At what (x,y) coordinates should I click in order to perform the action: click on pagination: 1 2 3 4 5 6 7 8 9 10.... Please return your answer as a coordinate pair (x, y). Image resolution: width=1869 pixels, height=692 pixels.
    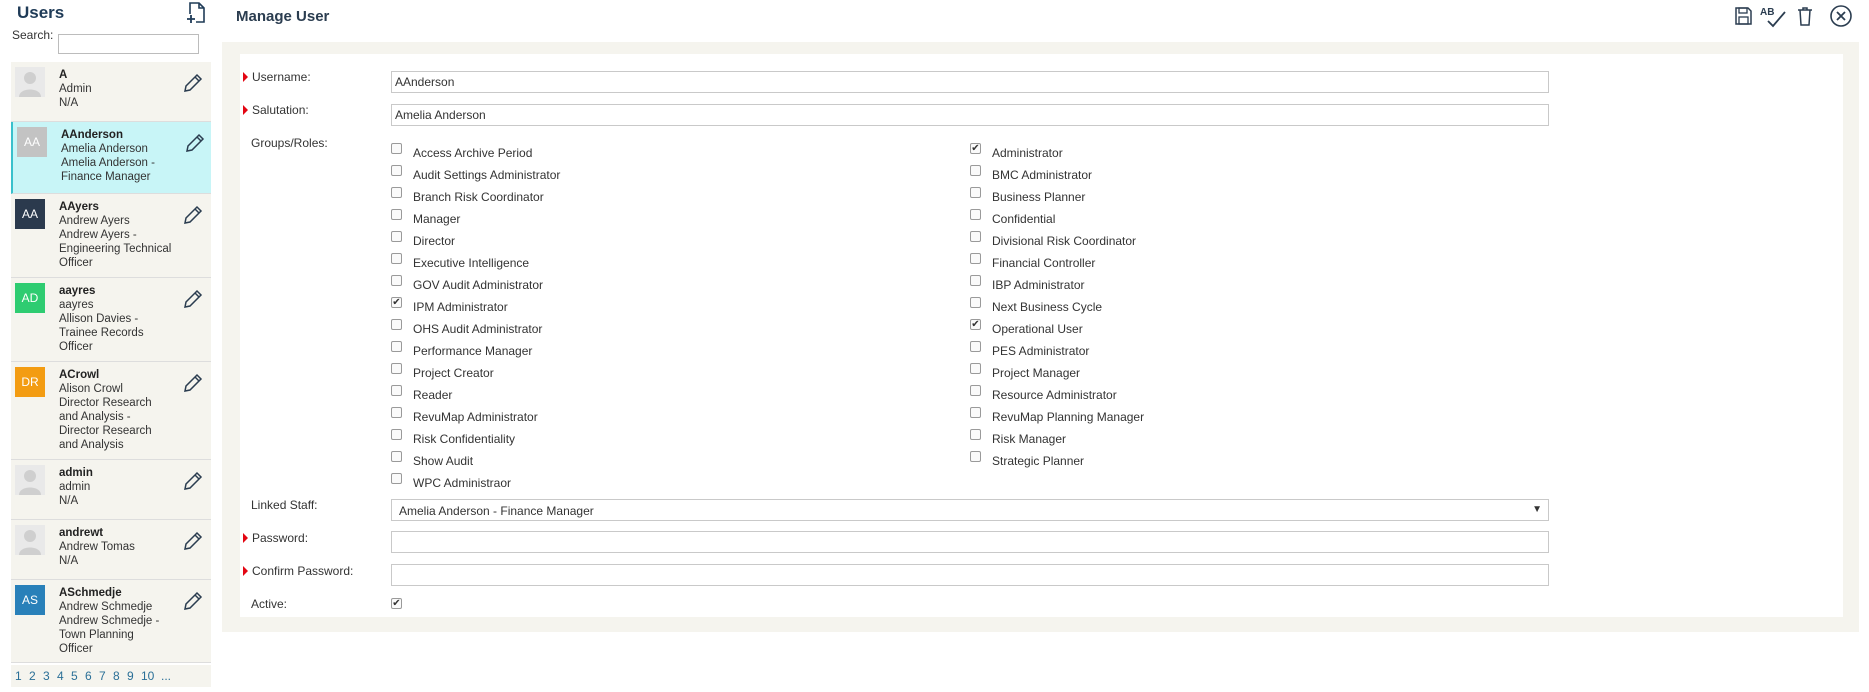
    Looking at the image, I should click on (111, 676).